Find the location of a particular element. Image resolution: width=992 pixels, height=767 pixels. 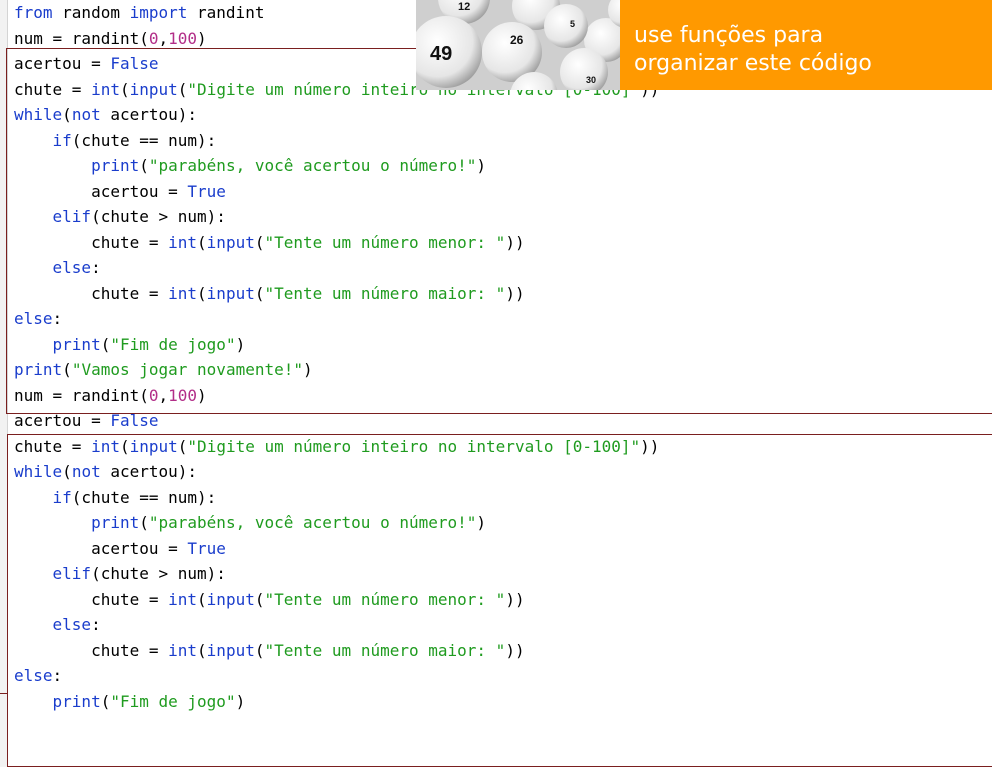

instruction-text: use funções para organizar este código is located at coordinates (753, 49).